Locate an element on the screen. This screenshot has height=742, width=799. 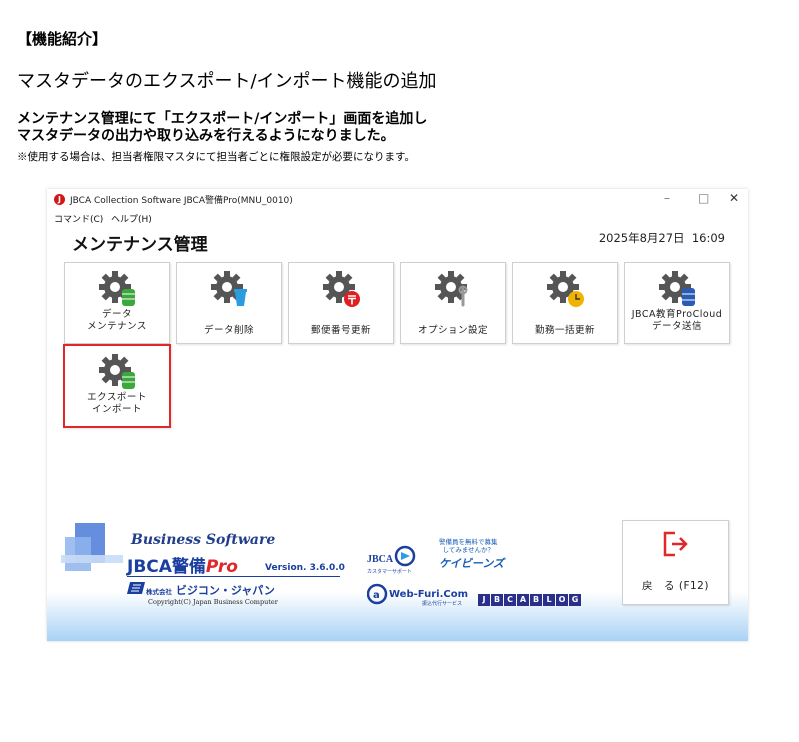
gear-clock-icon is located at coordinates (565, 289).